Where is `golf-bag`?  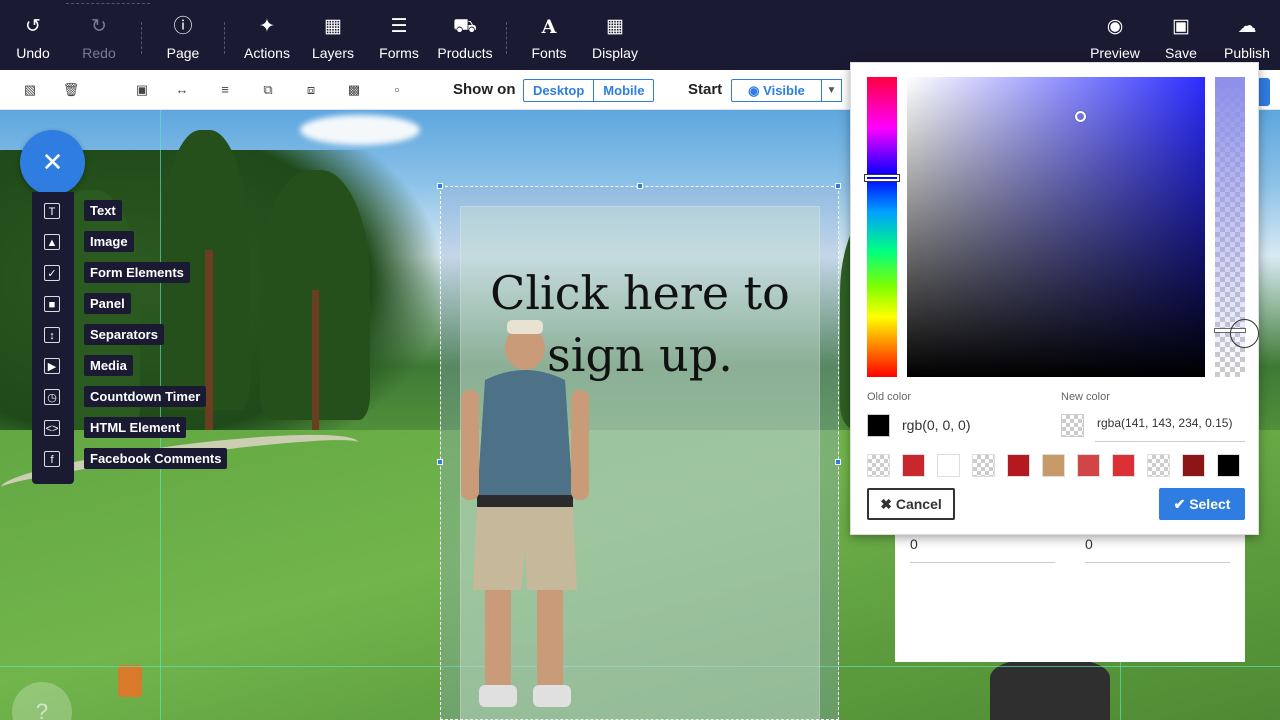
golf-bag is located at coordinates (1050, 690).